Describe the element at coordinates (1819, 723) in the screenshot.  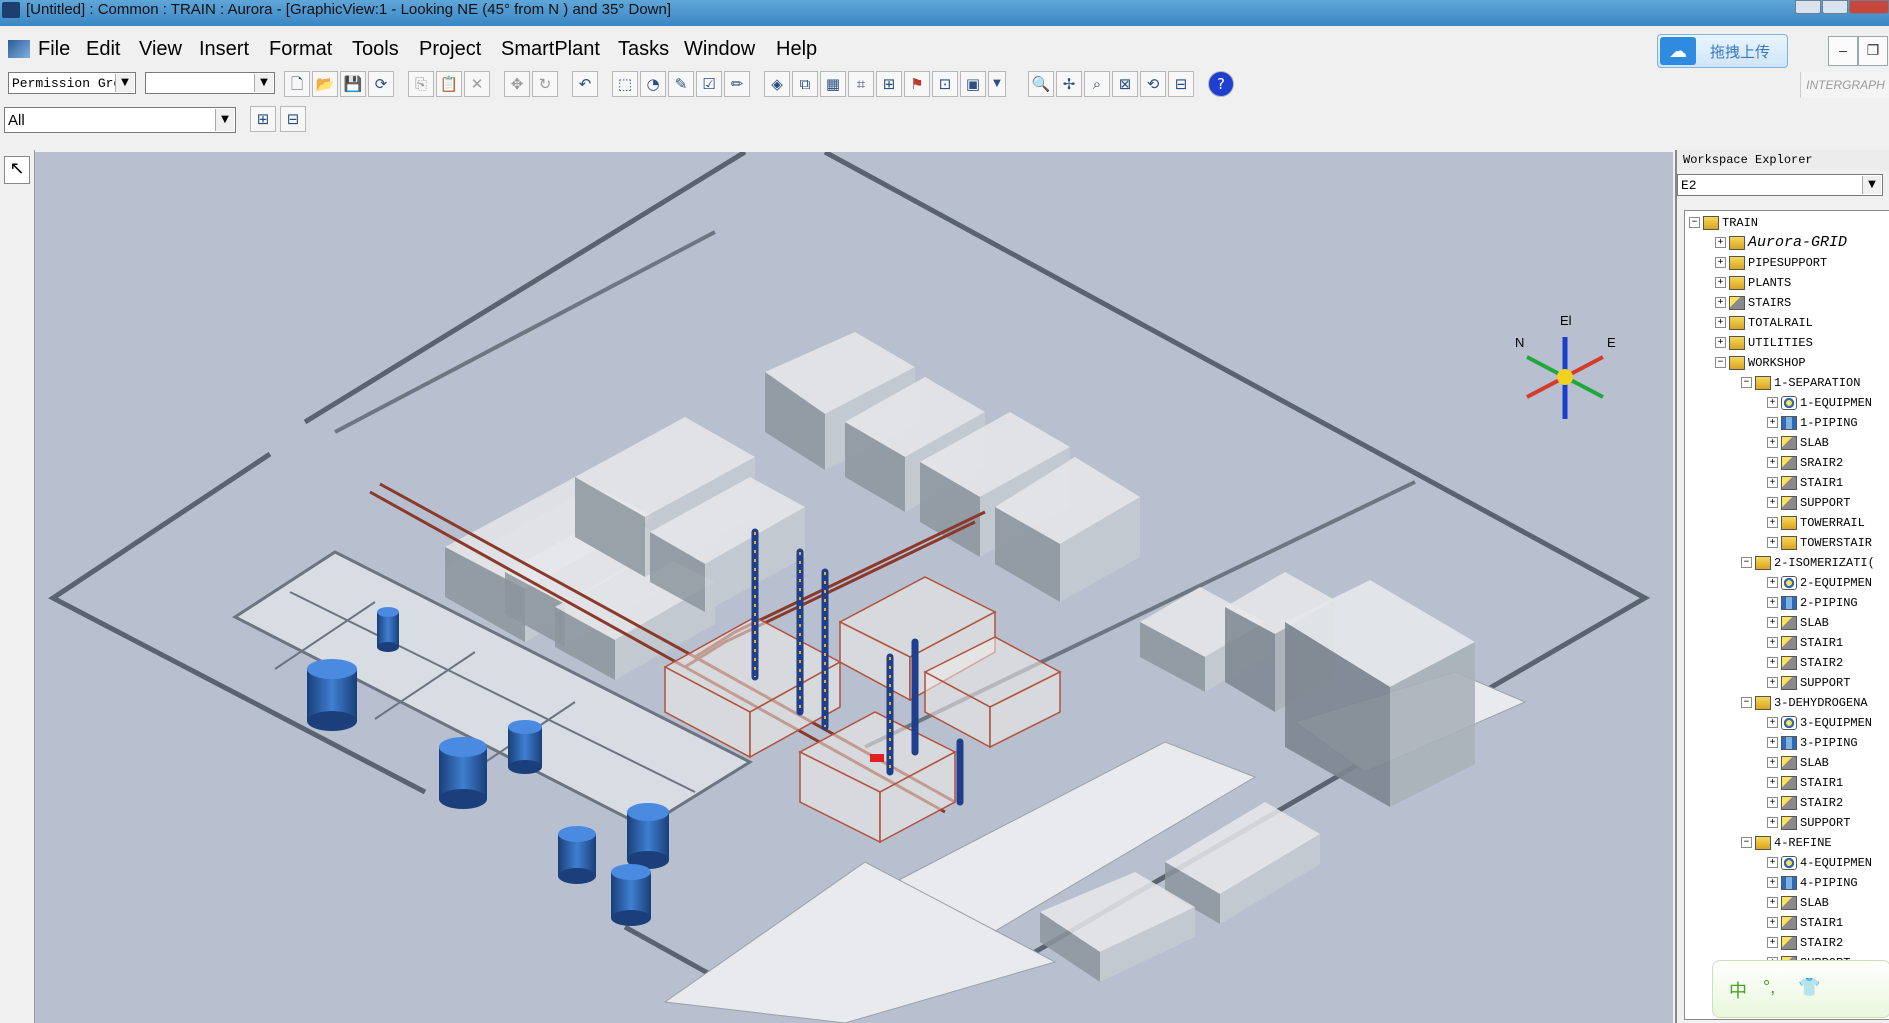
I see `tree-item: +3-EQUIPMEN` at that location.